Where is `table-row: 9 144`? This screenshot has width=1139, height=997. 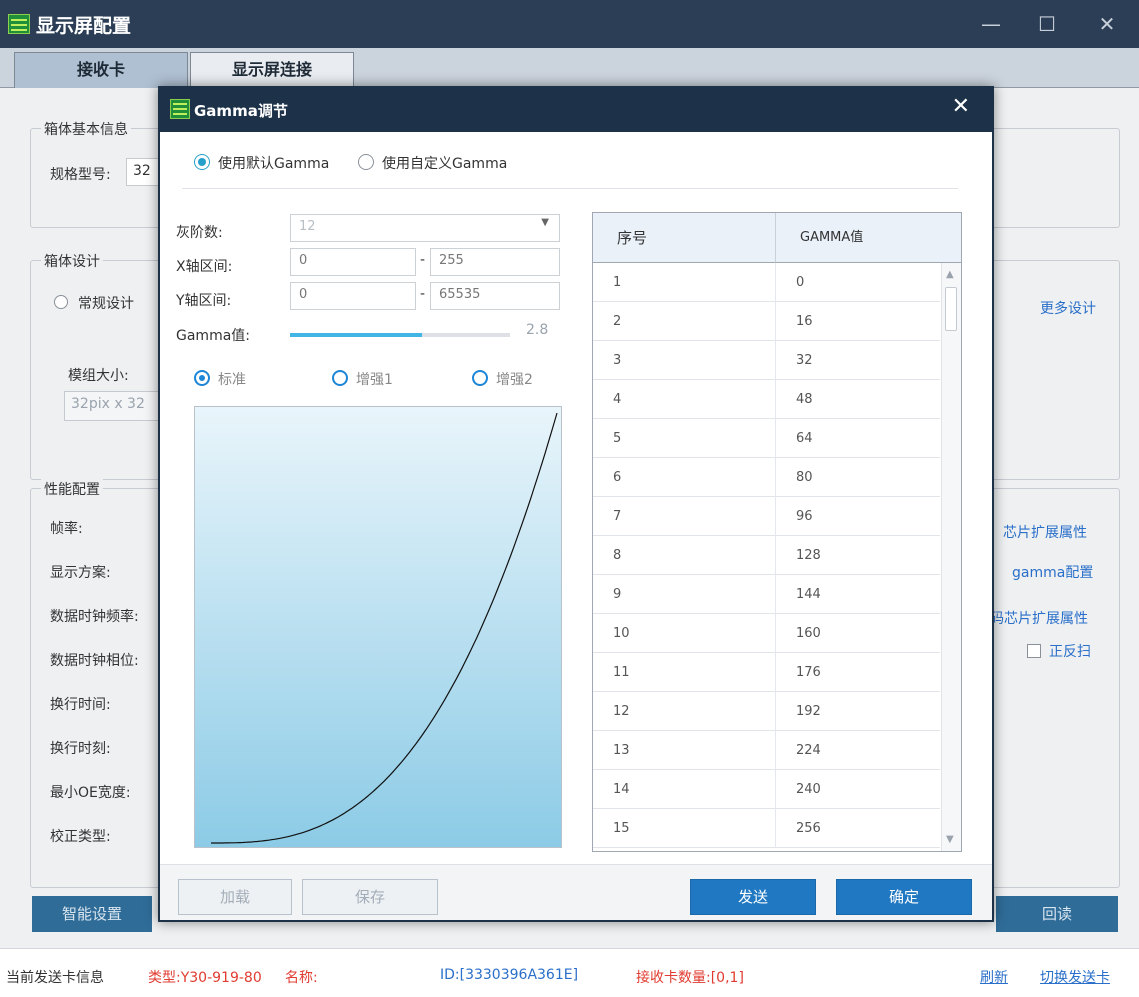 table-row: 9 144 is located at coordinates (766, 594).